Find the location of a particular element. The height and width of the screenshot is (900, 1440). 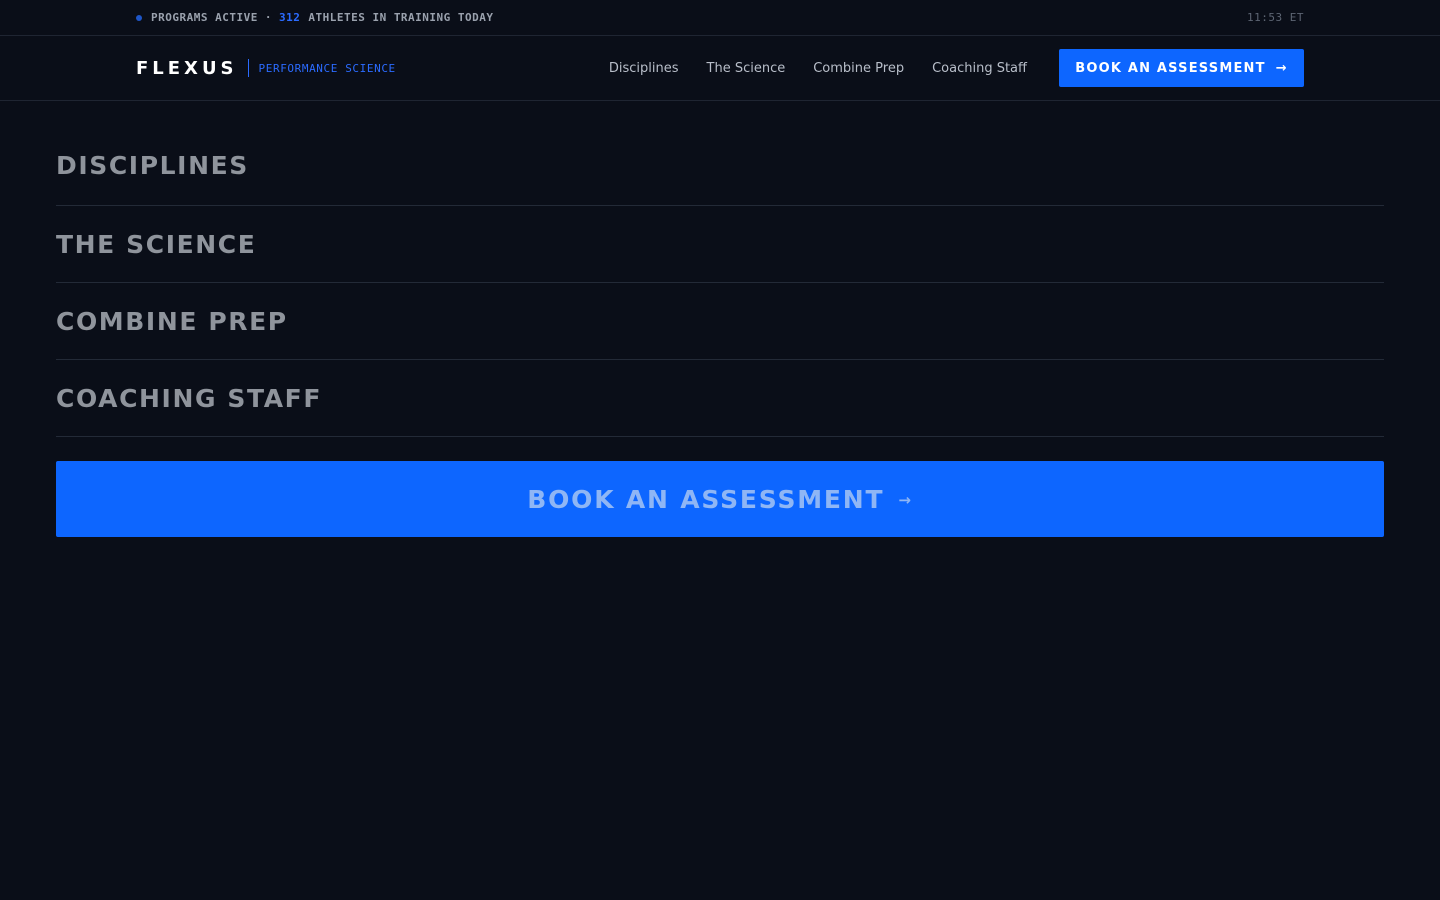

live-dot-icon is located at coordinates (139, 18).